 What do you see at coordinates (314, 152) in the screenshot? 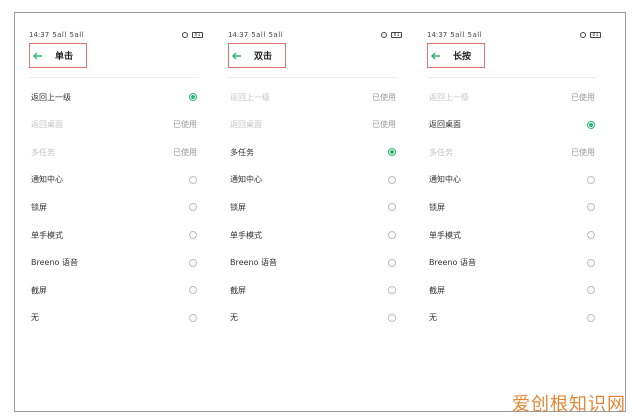
I see `option-row: 多任务` at bounding box center [314, 152].